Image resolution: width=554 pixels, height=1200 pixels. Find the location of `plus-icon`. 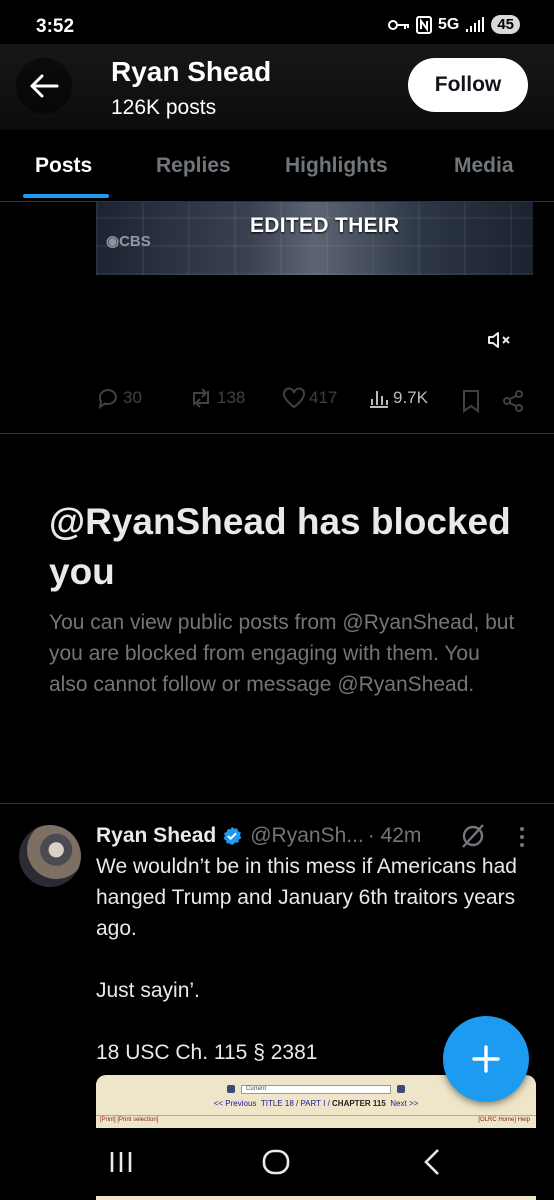

plus-icon is located at coordinates (486, 1059).